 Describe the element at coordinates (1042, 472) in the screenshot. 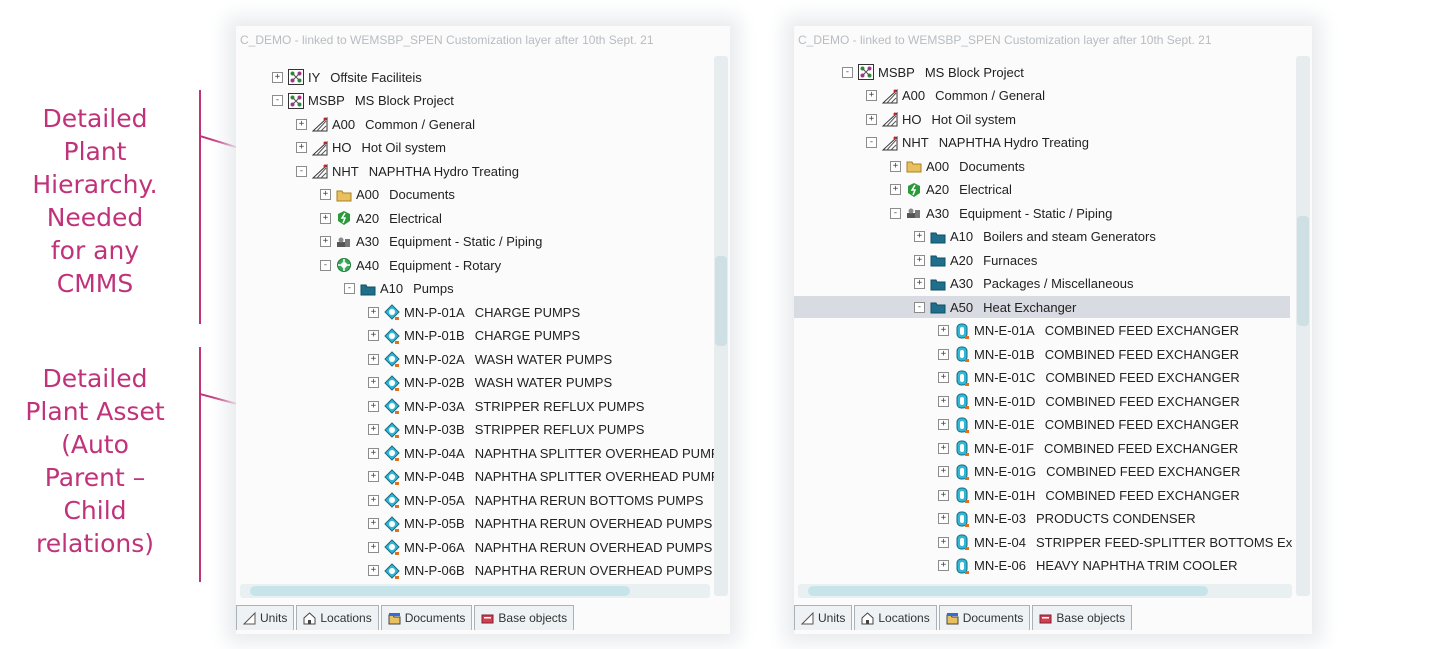

I see `tree-row: + MN-E-01G COMBINED FEED EXCHANGER` at that location.